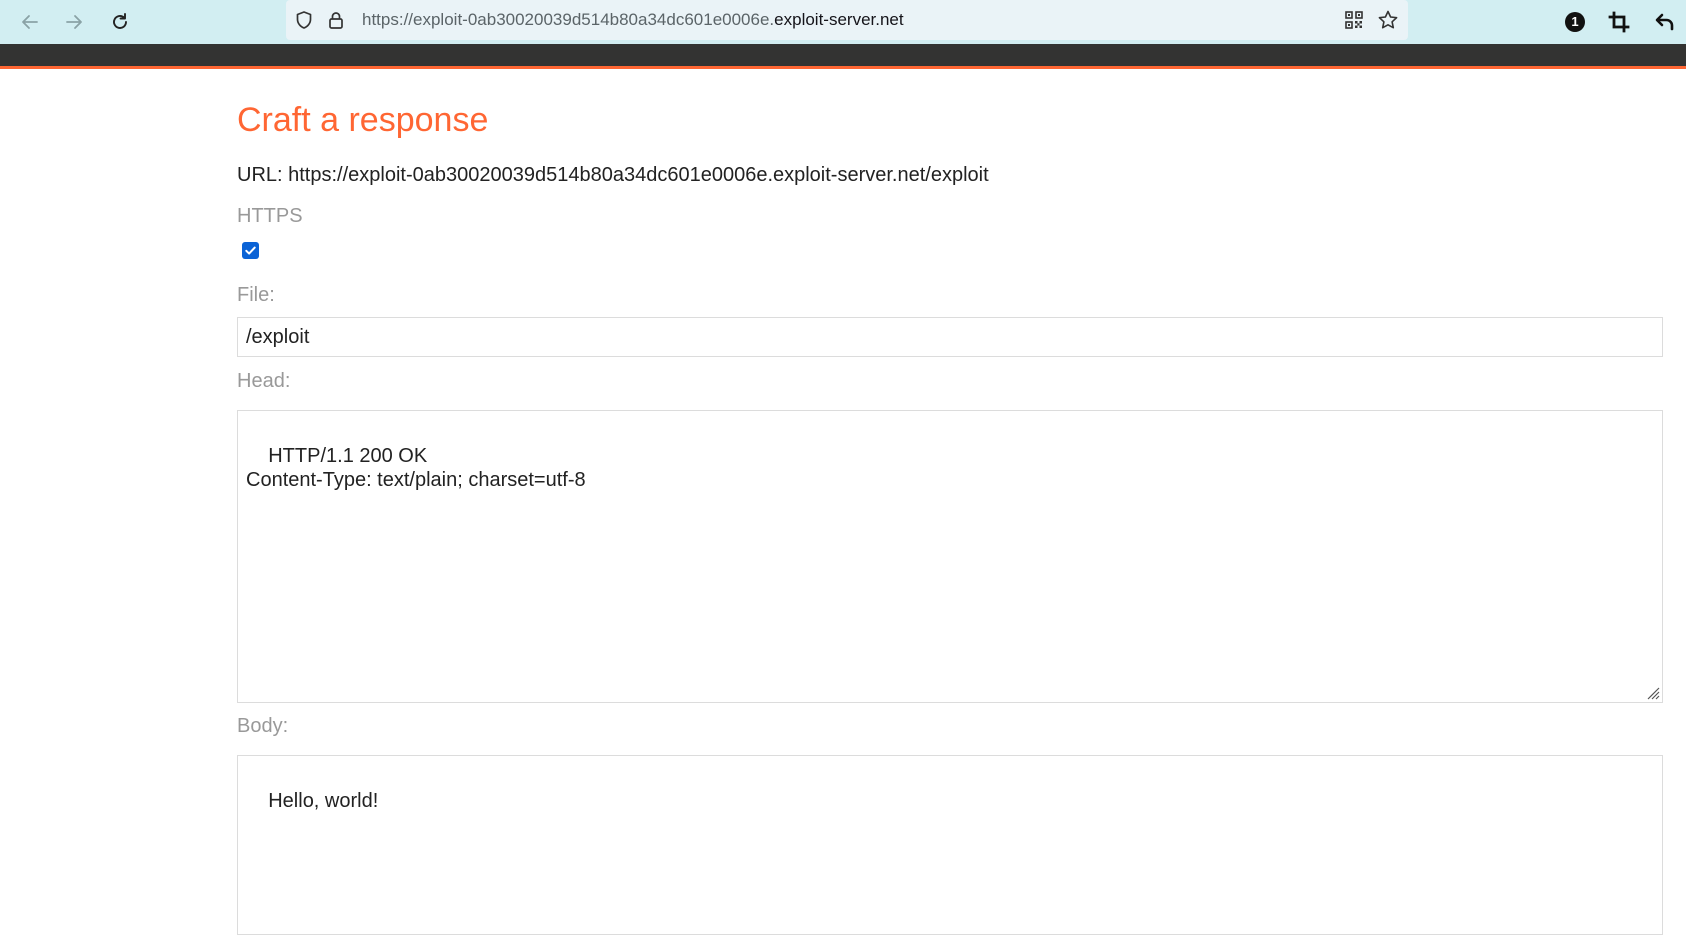 Image resolution: width=1686 pixels, height=935 pixels. Describe the element at coordinates (839, 19) in the screenshot. I see `url-domain: exploit-server.net` at that location.